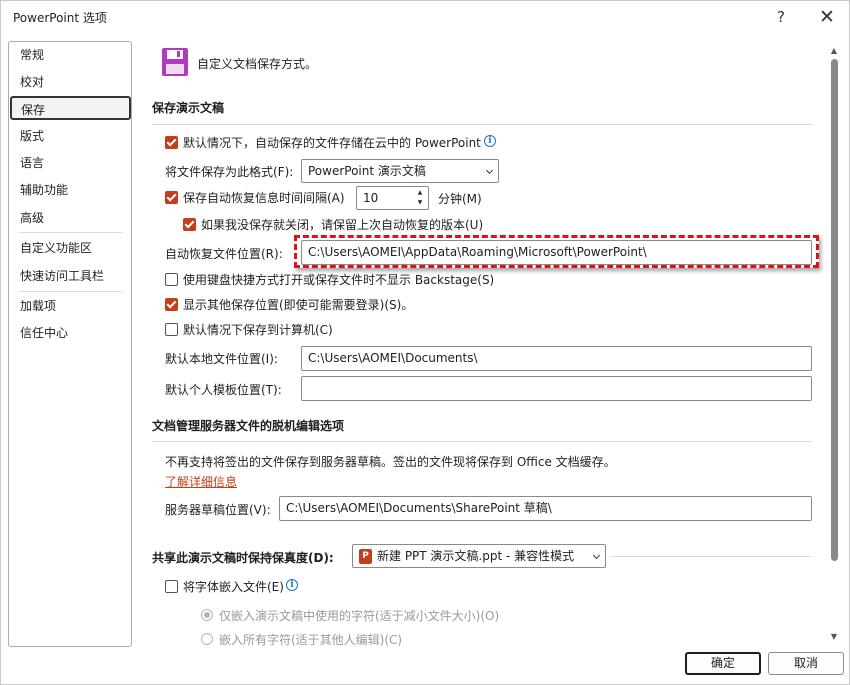  What do you see at coordinates (70, 218) in the screenshot?
I see `nav-item-advanced: 高级` at bounding box center [70, 218].